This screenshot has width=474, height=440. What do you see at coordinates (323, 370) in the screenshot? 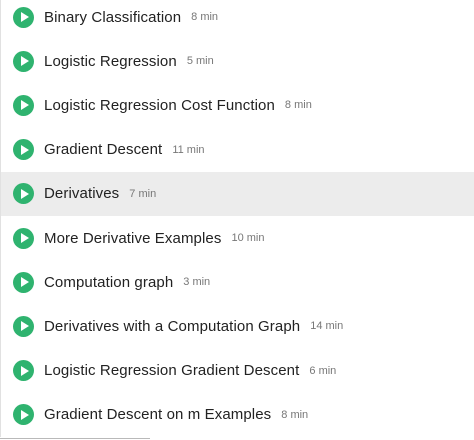
I see `lesson-duration: 6 min` at bounding box center [323, 370].